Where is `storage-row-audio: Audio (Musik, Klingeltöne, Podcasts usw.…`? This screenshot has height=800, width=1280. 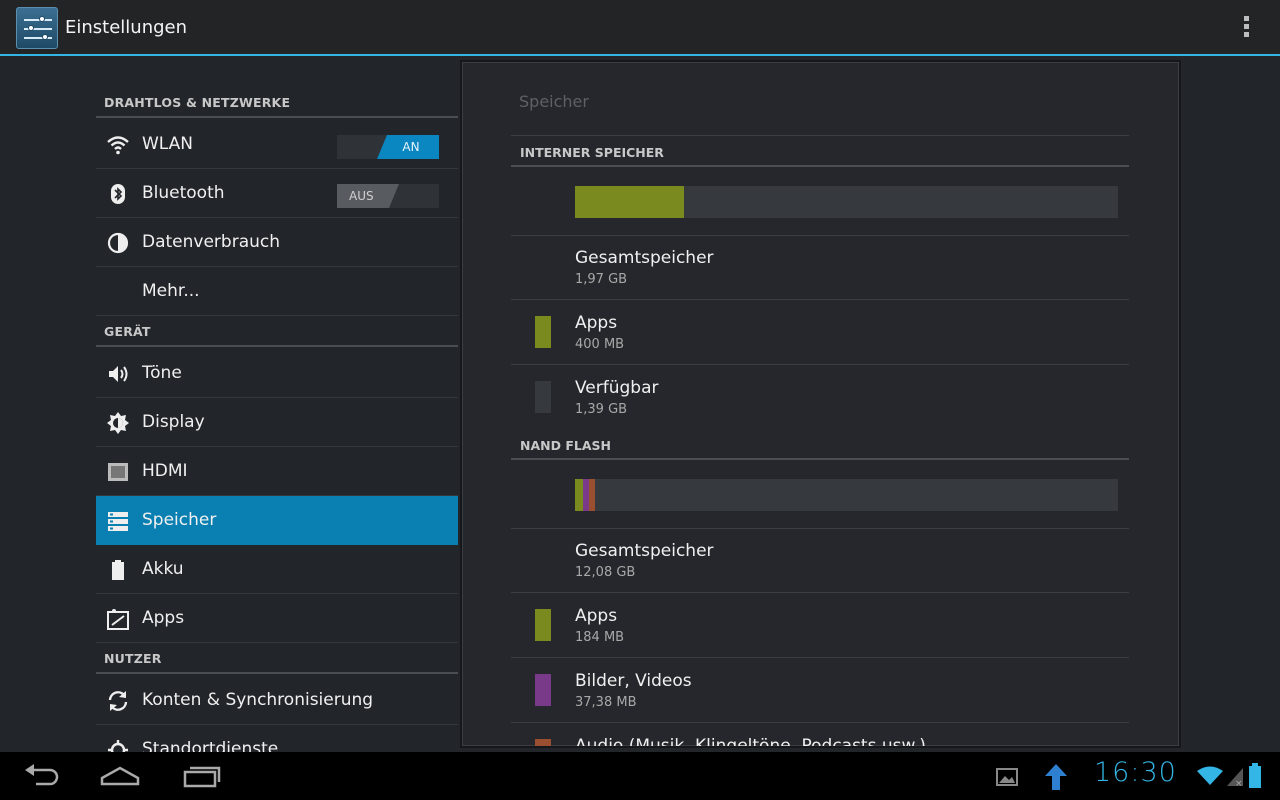 storage-row-audio: Audio (Musik, Klingeltöne, Podcasts usw.… is located at coordinates (820, 735).